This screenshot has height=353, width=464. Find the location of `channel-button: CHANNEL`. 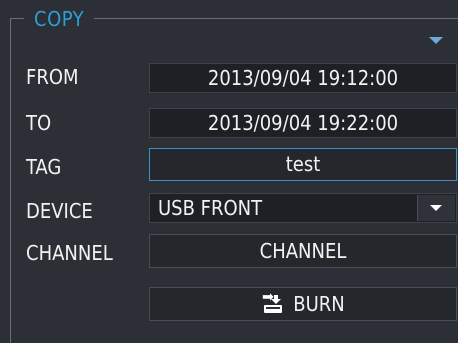

channel-button: CHANNEL is located at coordinates (303, 251).